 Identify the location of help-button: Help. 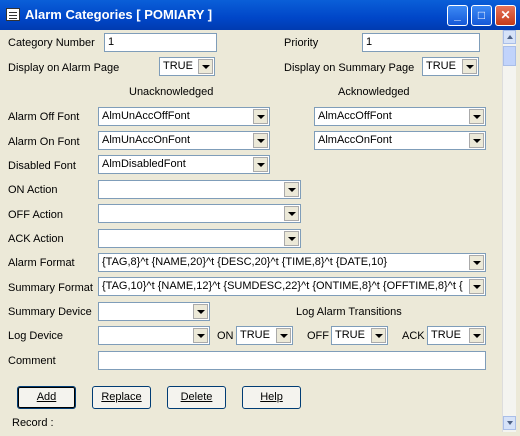
(271, 397).